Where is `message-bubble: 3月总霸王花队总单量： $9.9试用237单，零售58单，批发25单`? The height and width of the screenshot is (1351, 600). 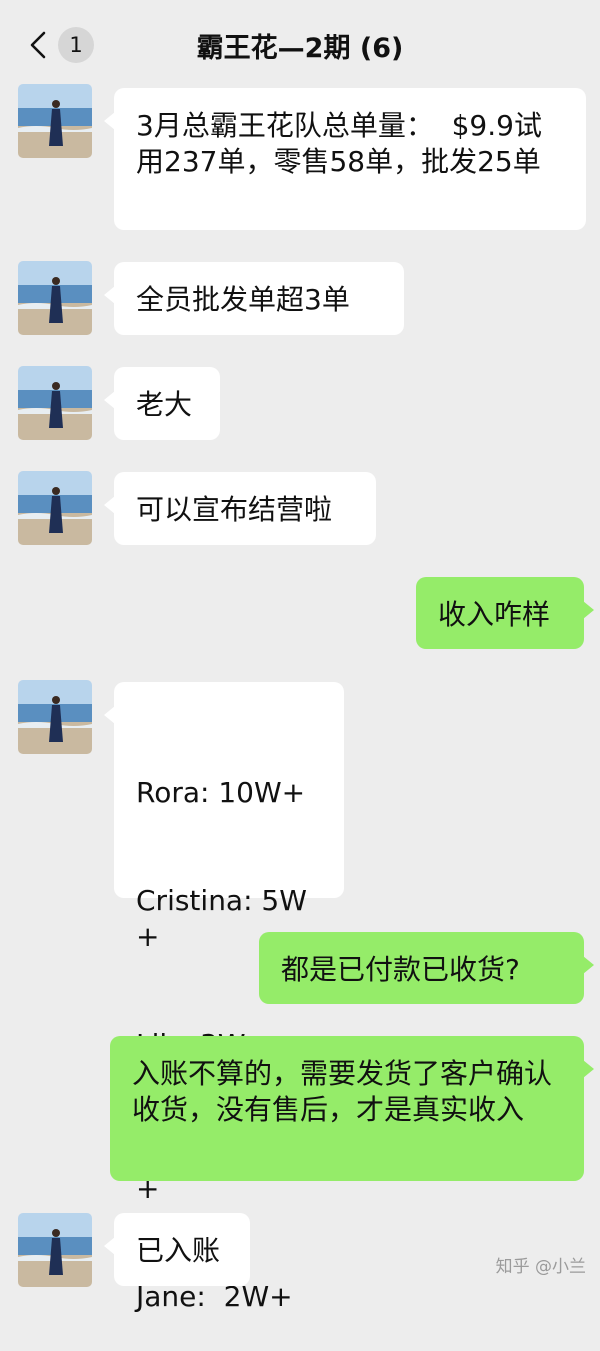
message-bubble: 3月总霸王花队总单量： $9.9试用237单，零售58单，批发25单 is located at coordinates (345, 159).